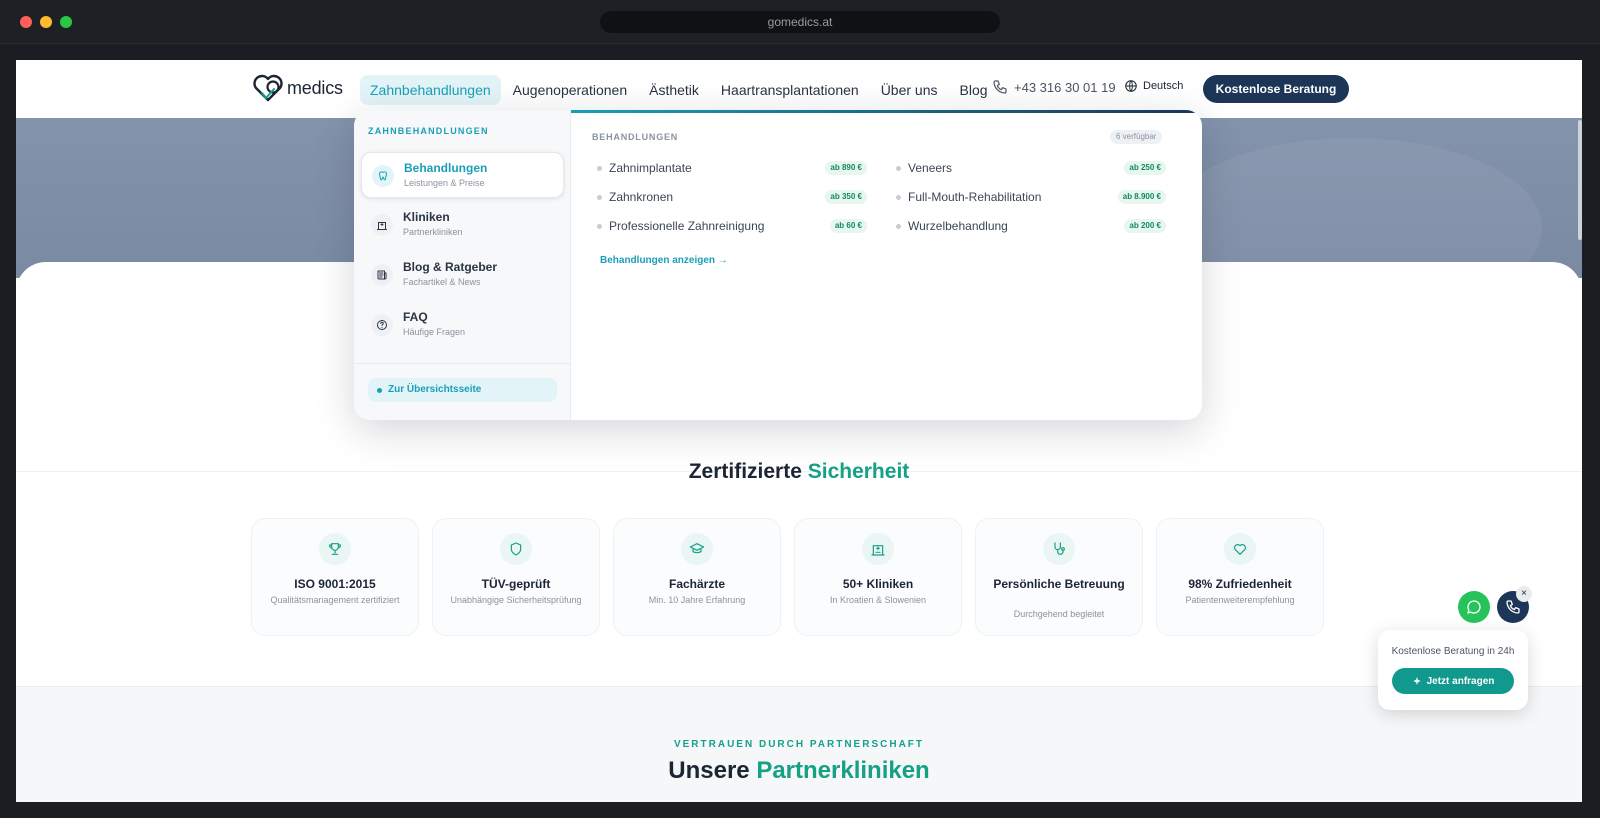 This screenshot has height=818, width=1600. Describe the element at coordinates (1460, 681) in the screenshot. I see `request-now-label: Jetzt anfragen` at that location.